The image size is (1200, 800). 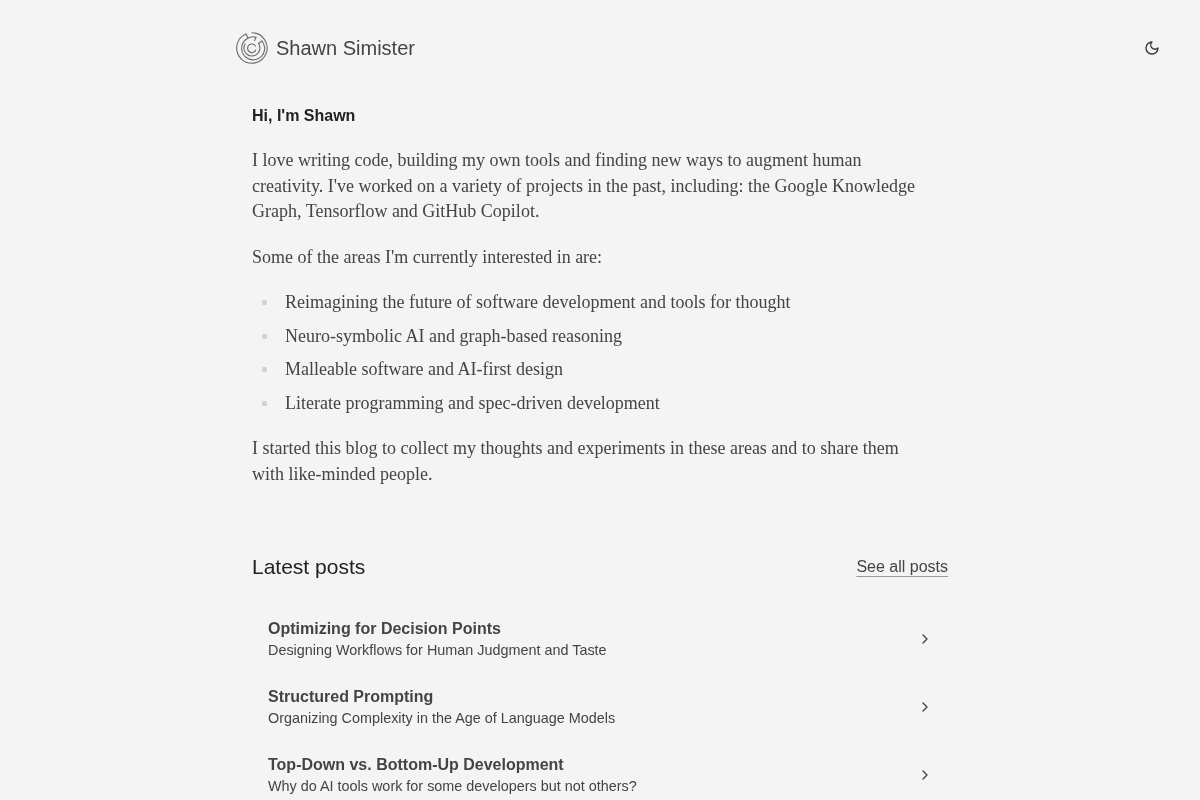 What do you see at coordinates (902, 567) in the screenshot?
I see `see-all-posts-link: See all posts` at bounding box center [902, 567].